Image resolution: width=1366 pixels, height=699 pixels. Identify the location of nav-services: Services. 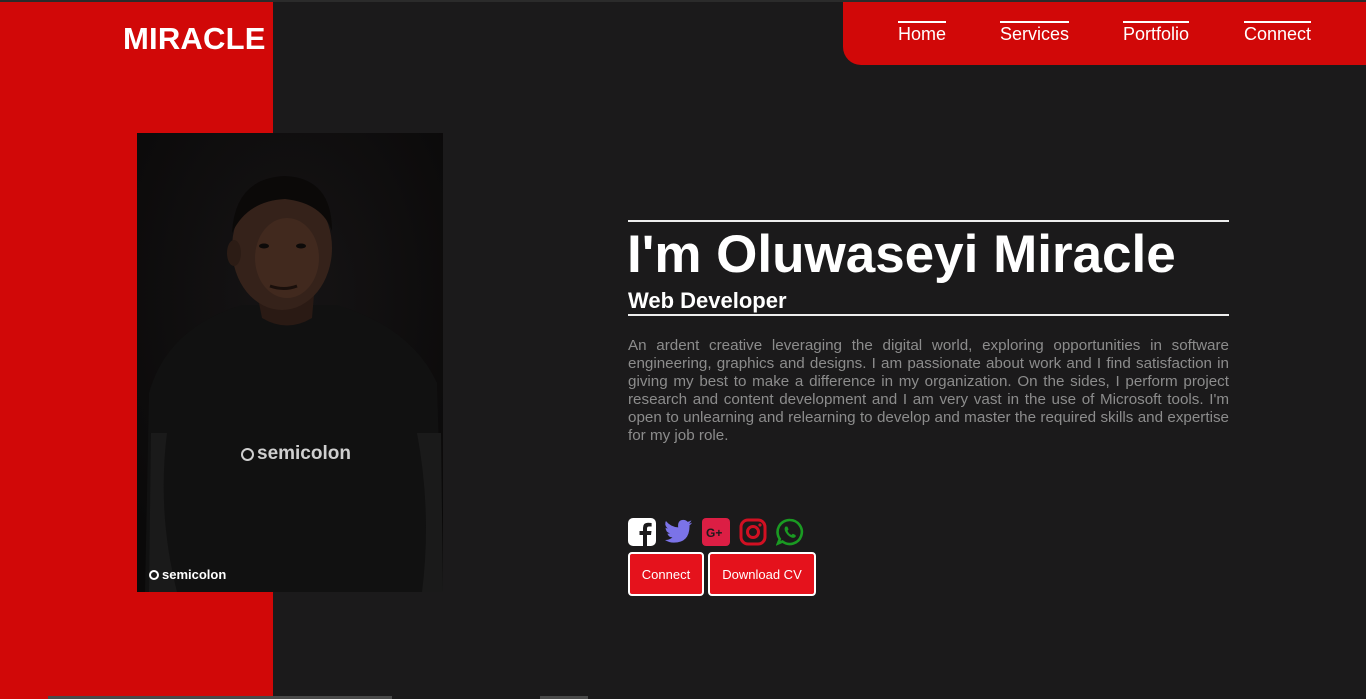
(1035, 33).